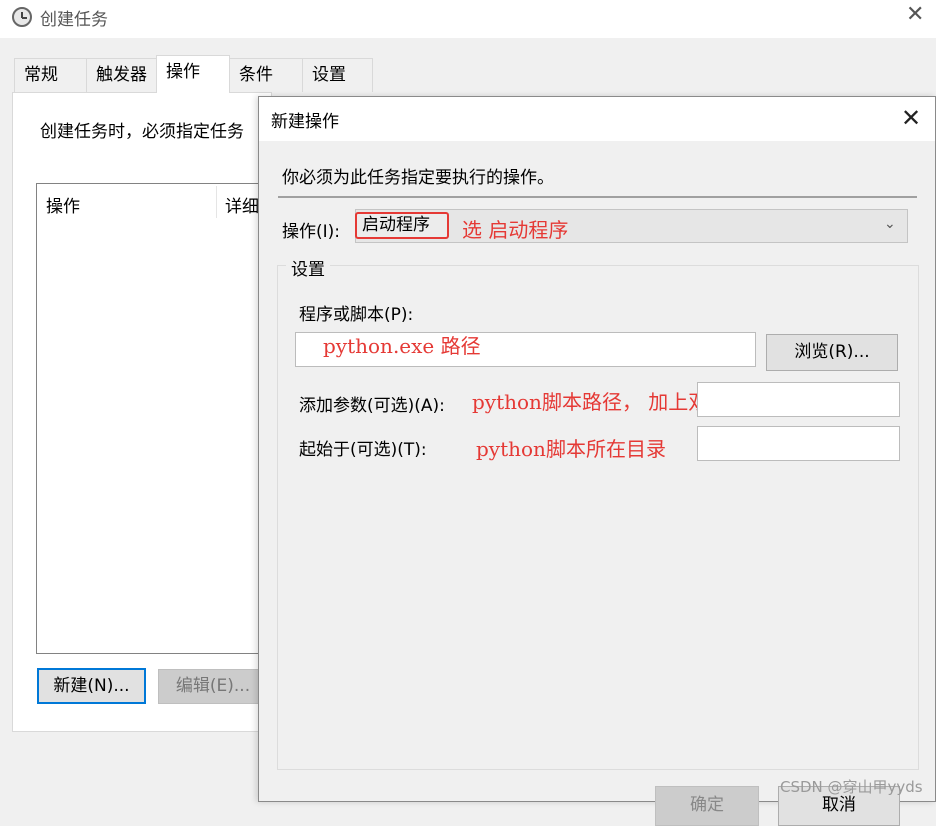  Describe the element at coordinates (22, 17) in the screenshot. I see `task-scheduler-clock-icon` at that location.